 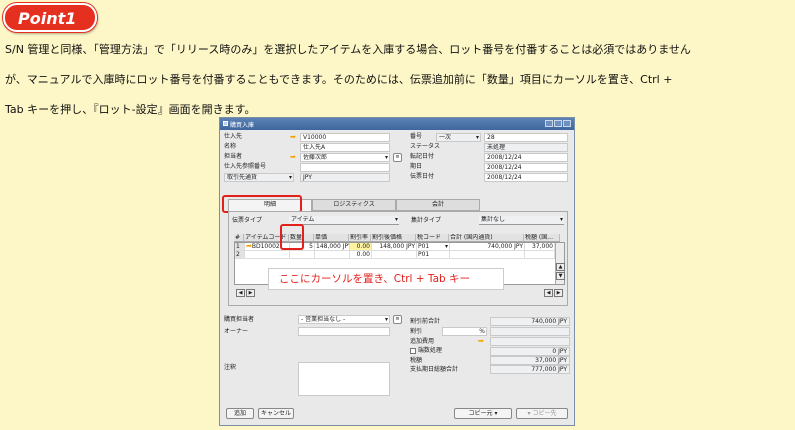 I want to click on doc-date-field: 2008/12/24, so click(x=526, y=177).